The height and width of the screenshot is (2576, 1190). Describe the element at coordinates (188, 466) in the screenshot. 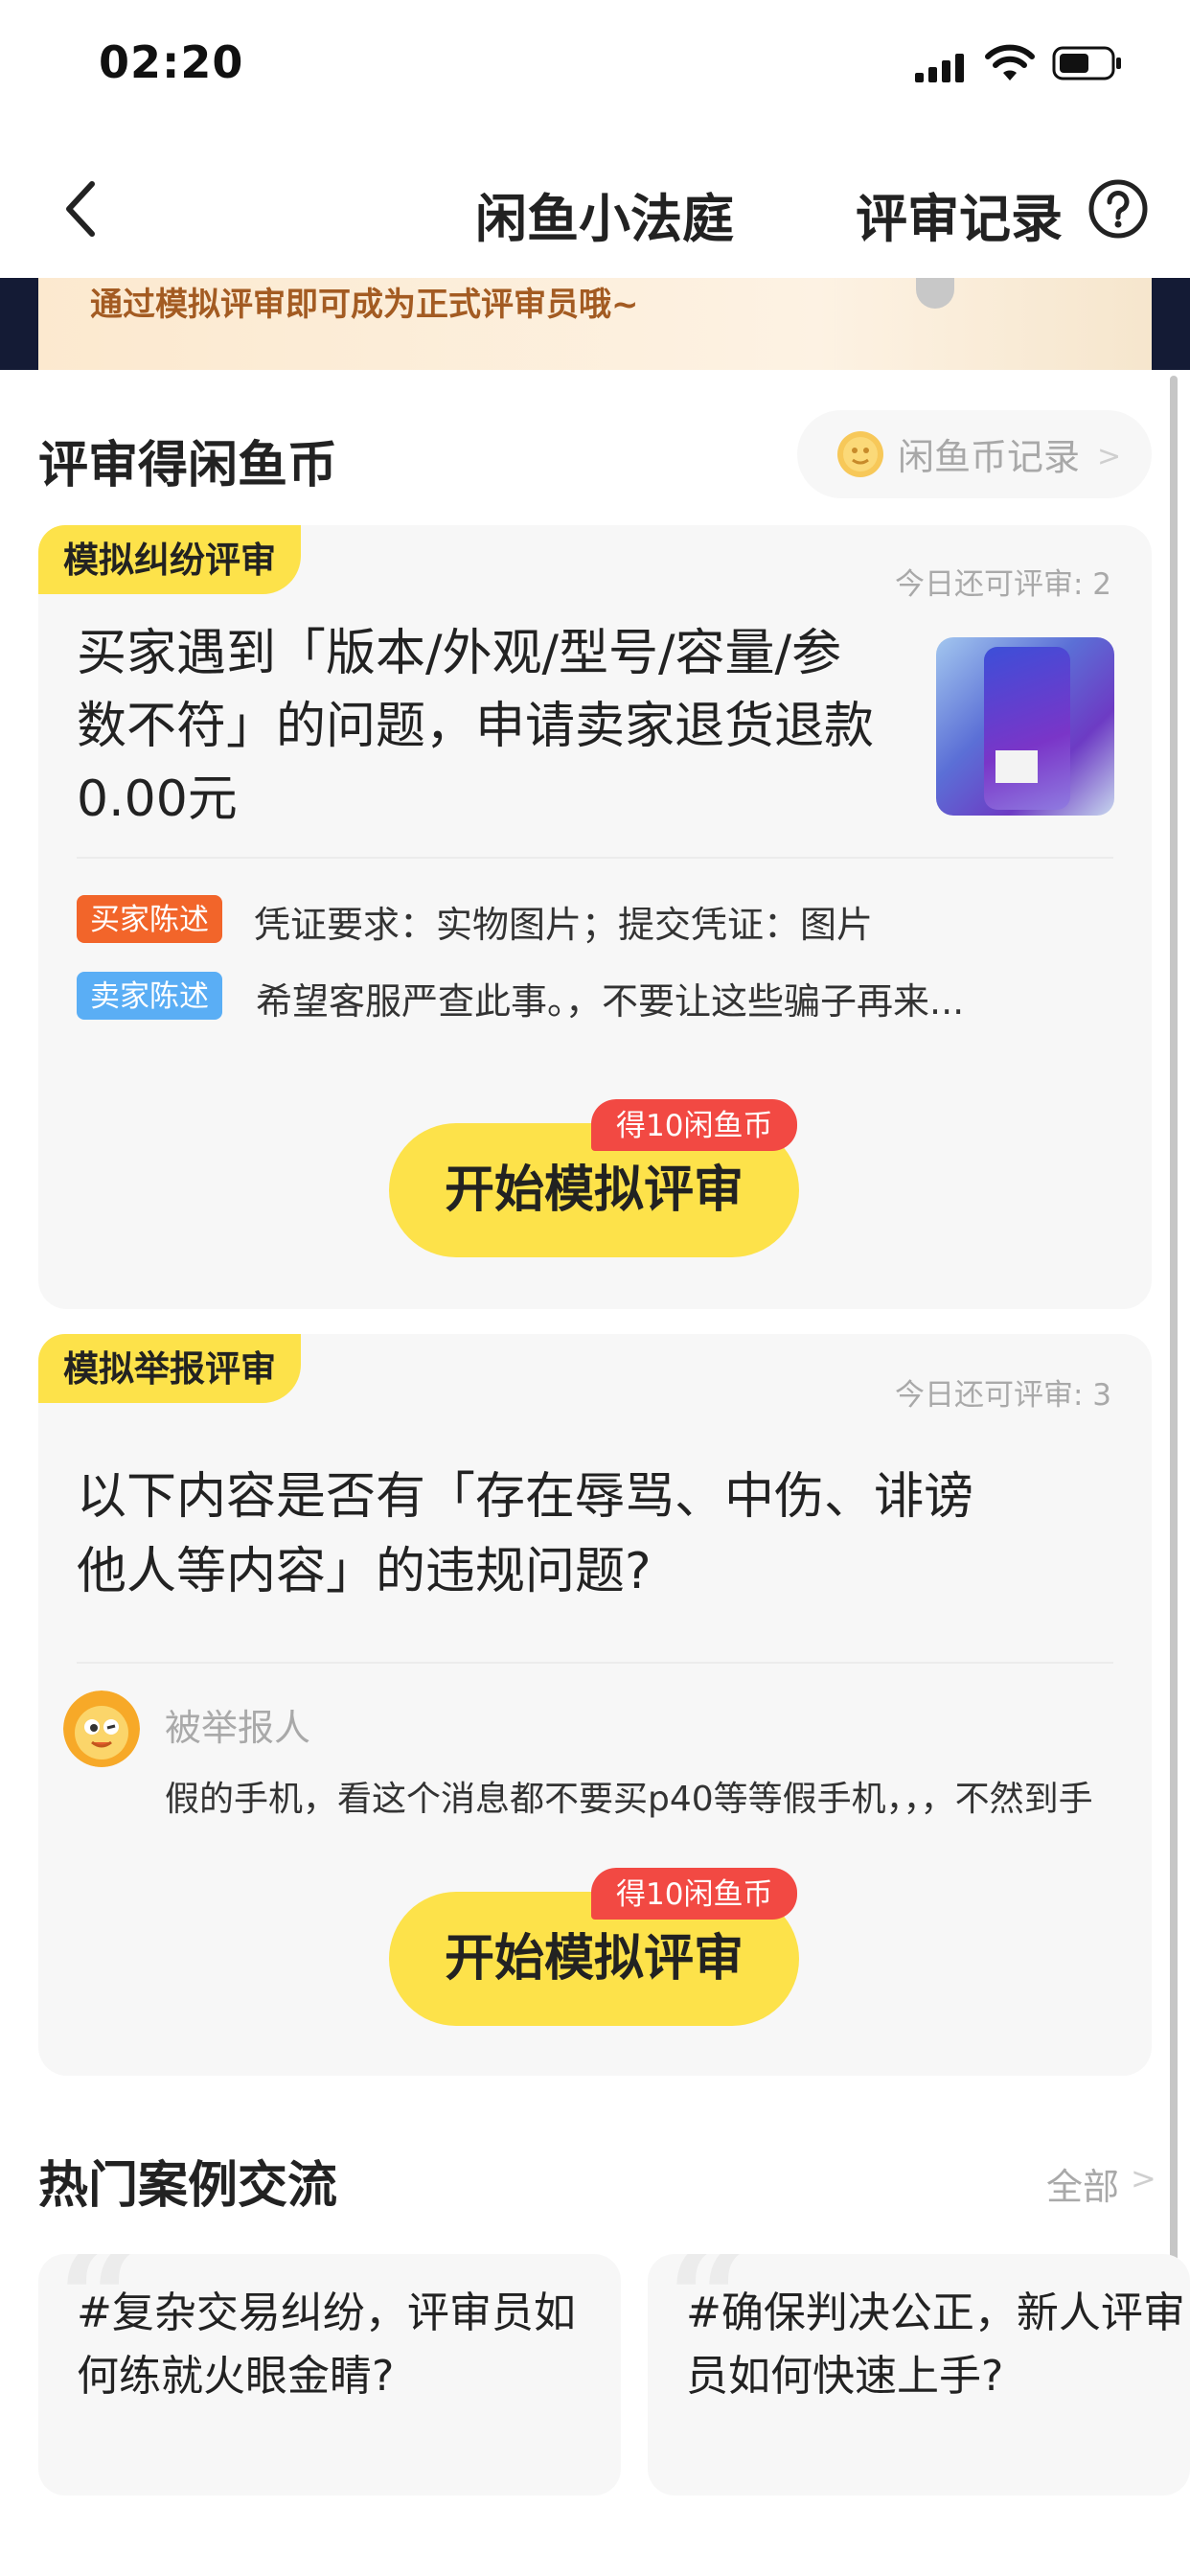

I see `section-title: 评审得闲鱼币` at that location.